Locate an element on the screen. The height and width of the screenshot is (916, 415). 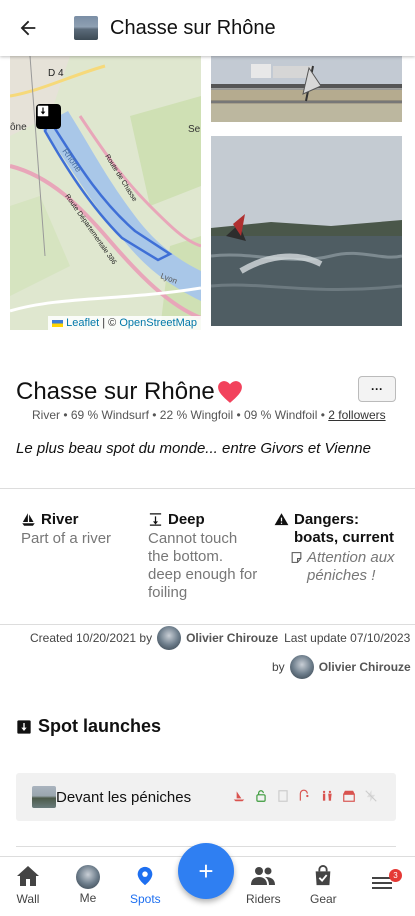
location-pin-icon is located at coordinates (145, 877).